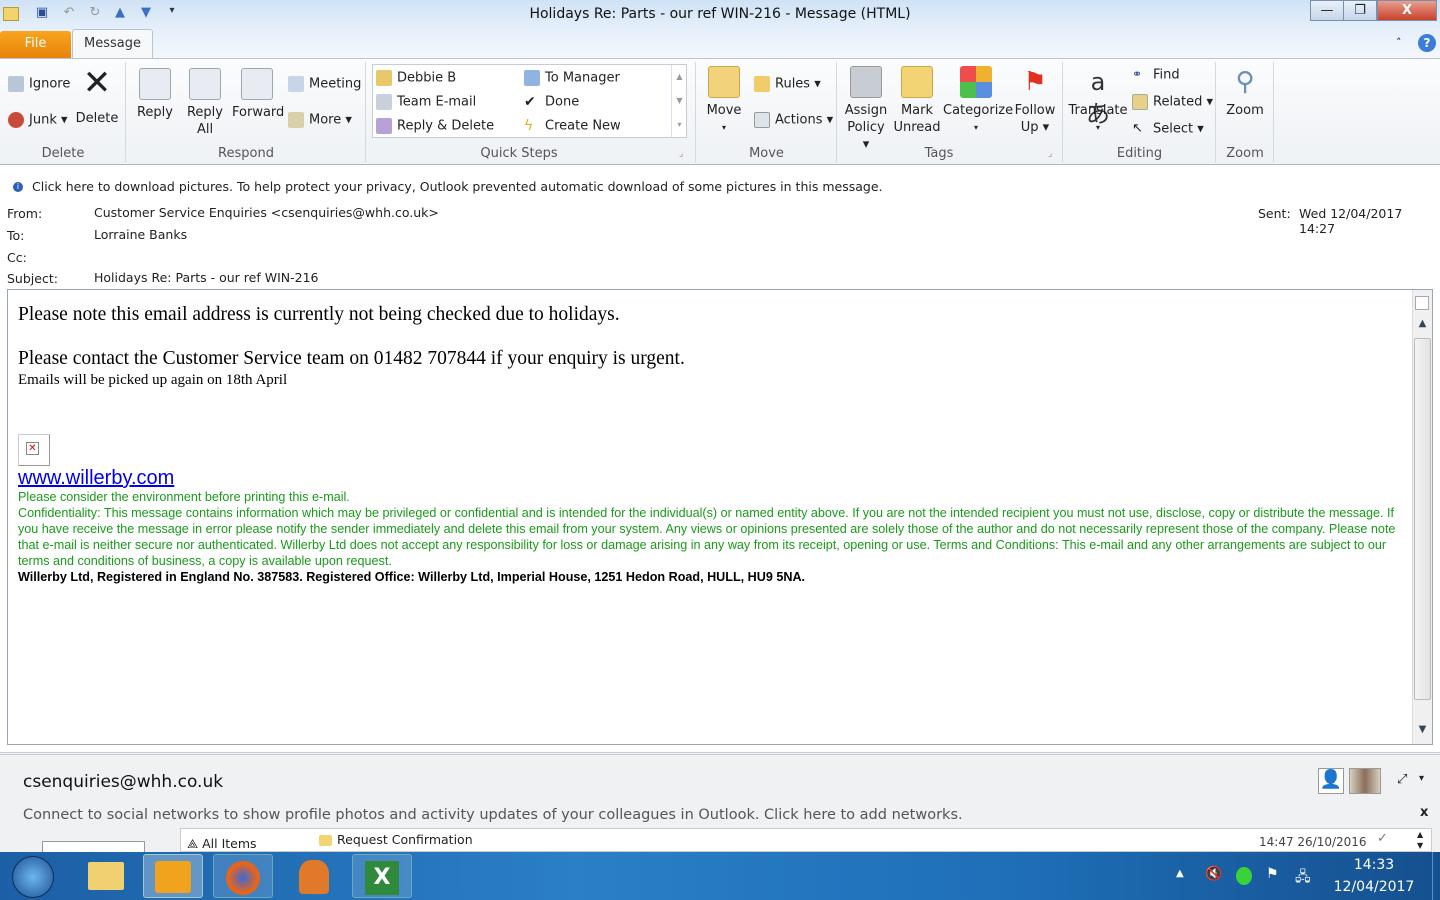 The height and width of the screenshot is (900, 1440). I want to click on junk-icon, so click(16, 120).